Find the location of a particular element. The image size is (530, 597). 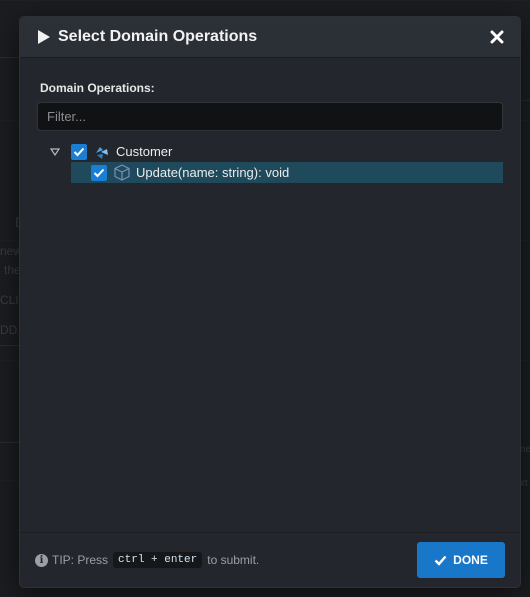

check-icon is located at coordinates (440, 560).